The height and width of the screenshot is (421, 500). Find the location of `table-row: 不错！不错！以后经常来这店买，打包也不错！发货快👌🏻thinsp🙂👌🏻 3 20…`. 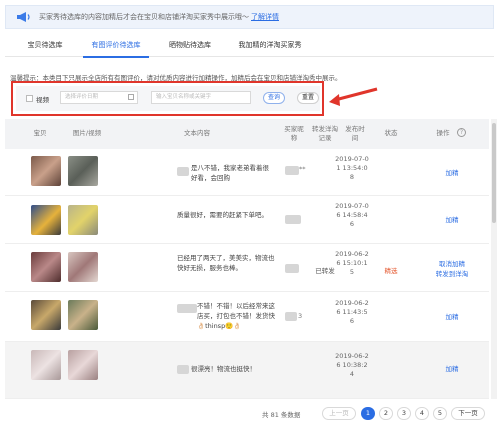

table-row: 不错！不错！以后经常来这店买，打包也不错！发货快👌🏻thinsp🙂👌🏻 3 20… is located at coordinates (247, 317).